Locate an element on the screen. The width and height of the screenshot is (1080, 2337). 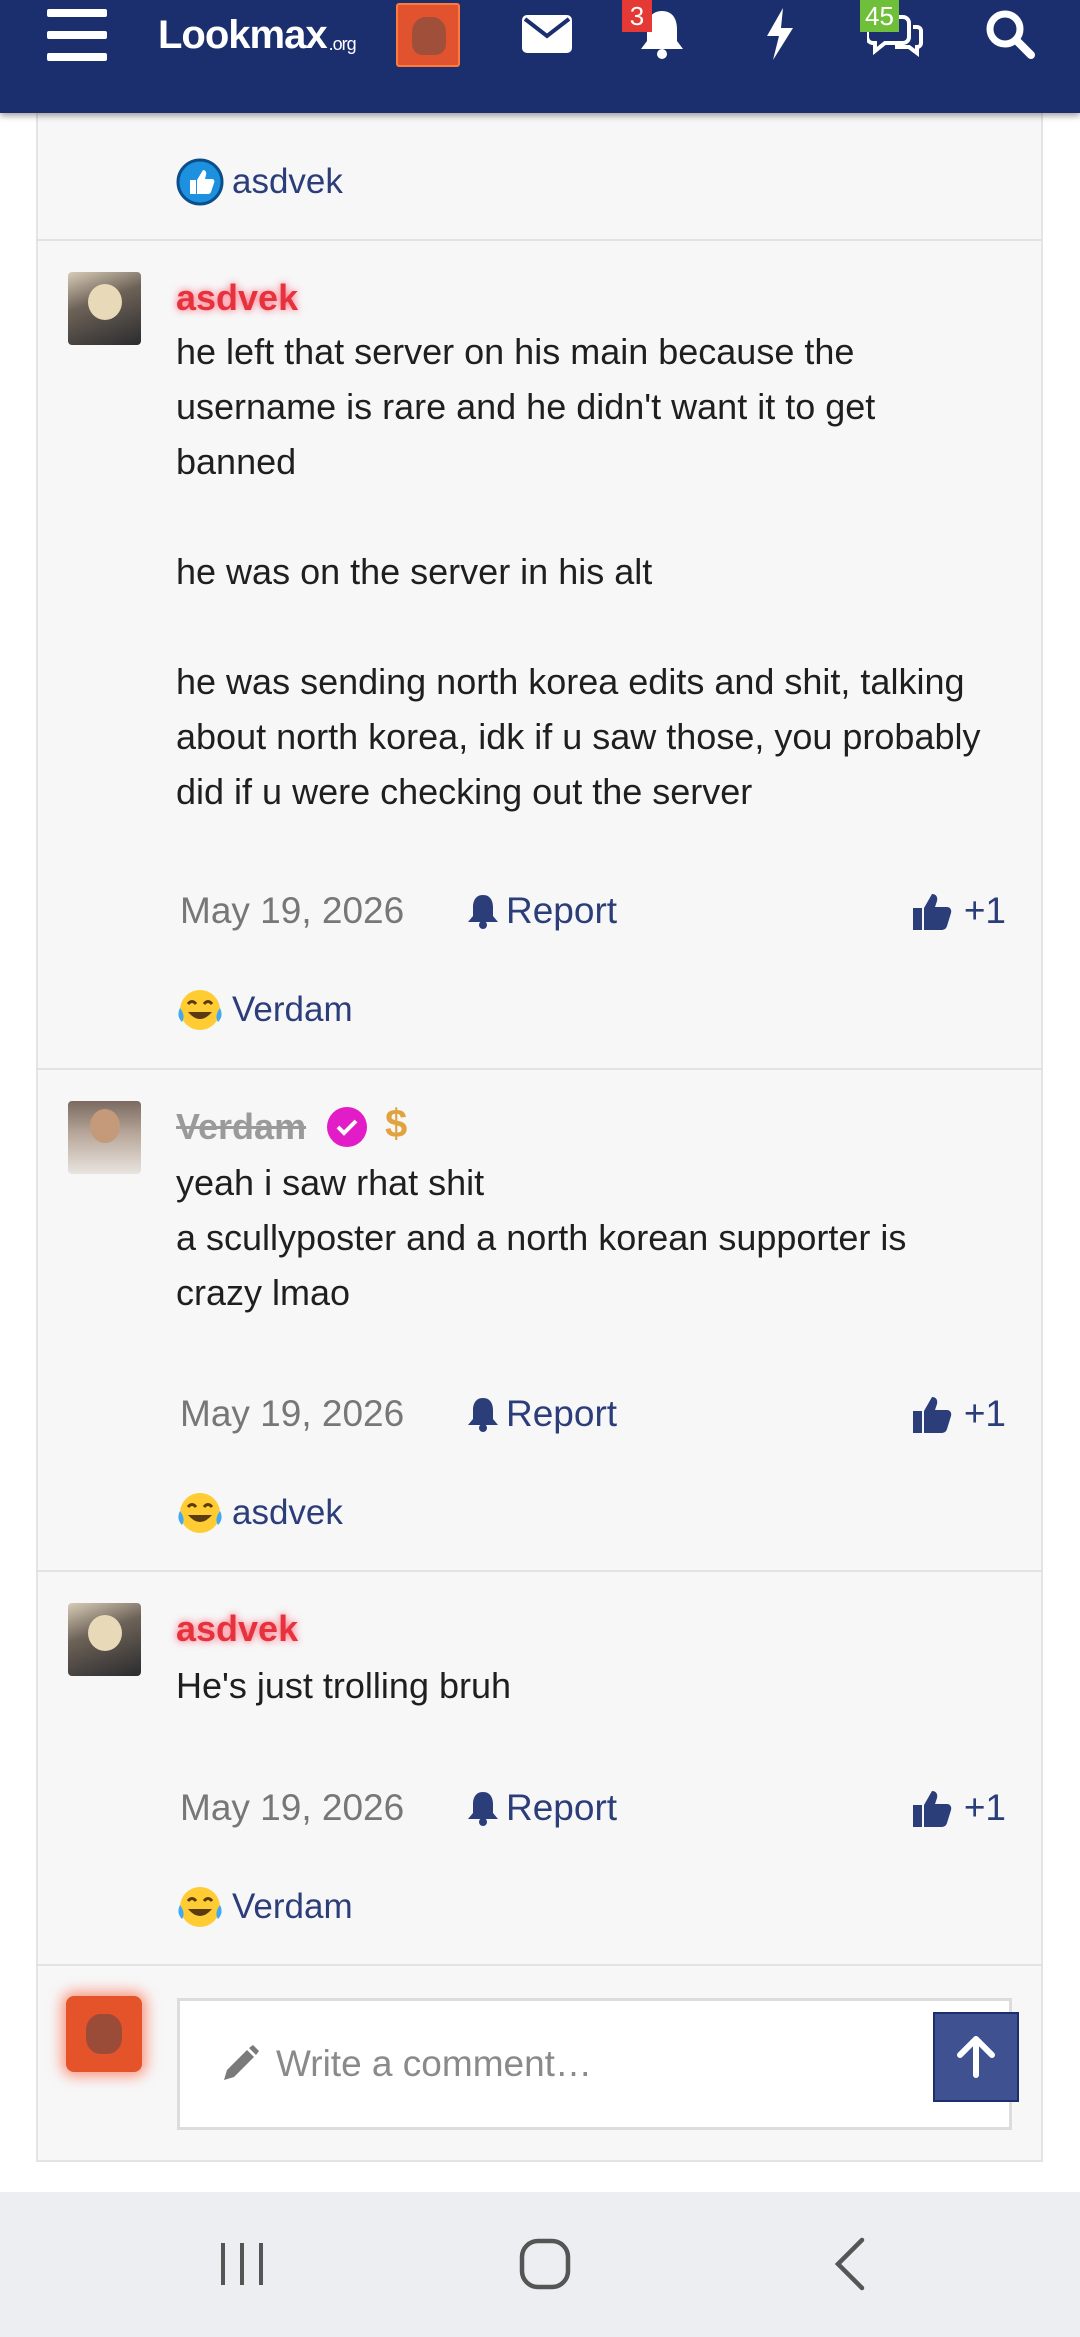
logo-text: Lookmax is located at coordinates (243, 34).